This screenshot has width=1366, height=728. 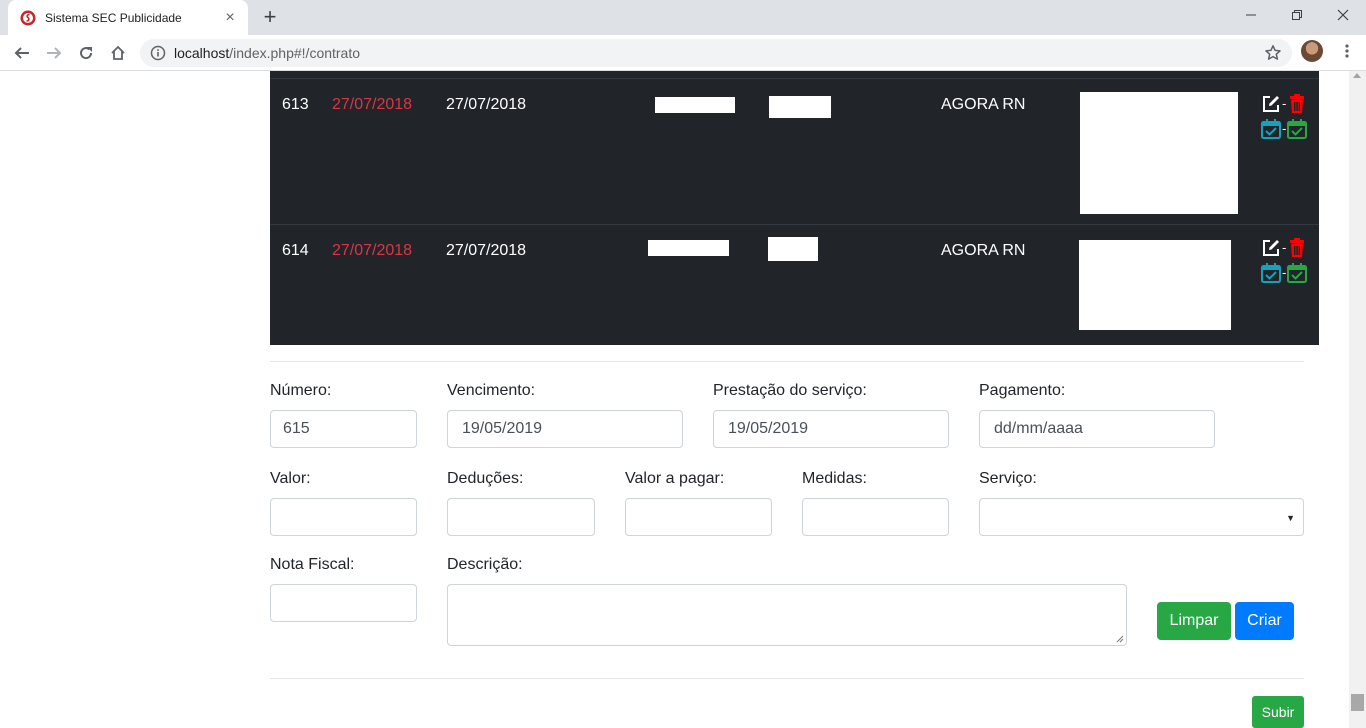 What do you see at coordinates (343, 517) in the screenshot?
I see `valor-field` at bounding box center [343, 517].